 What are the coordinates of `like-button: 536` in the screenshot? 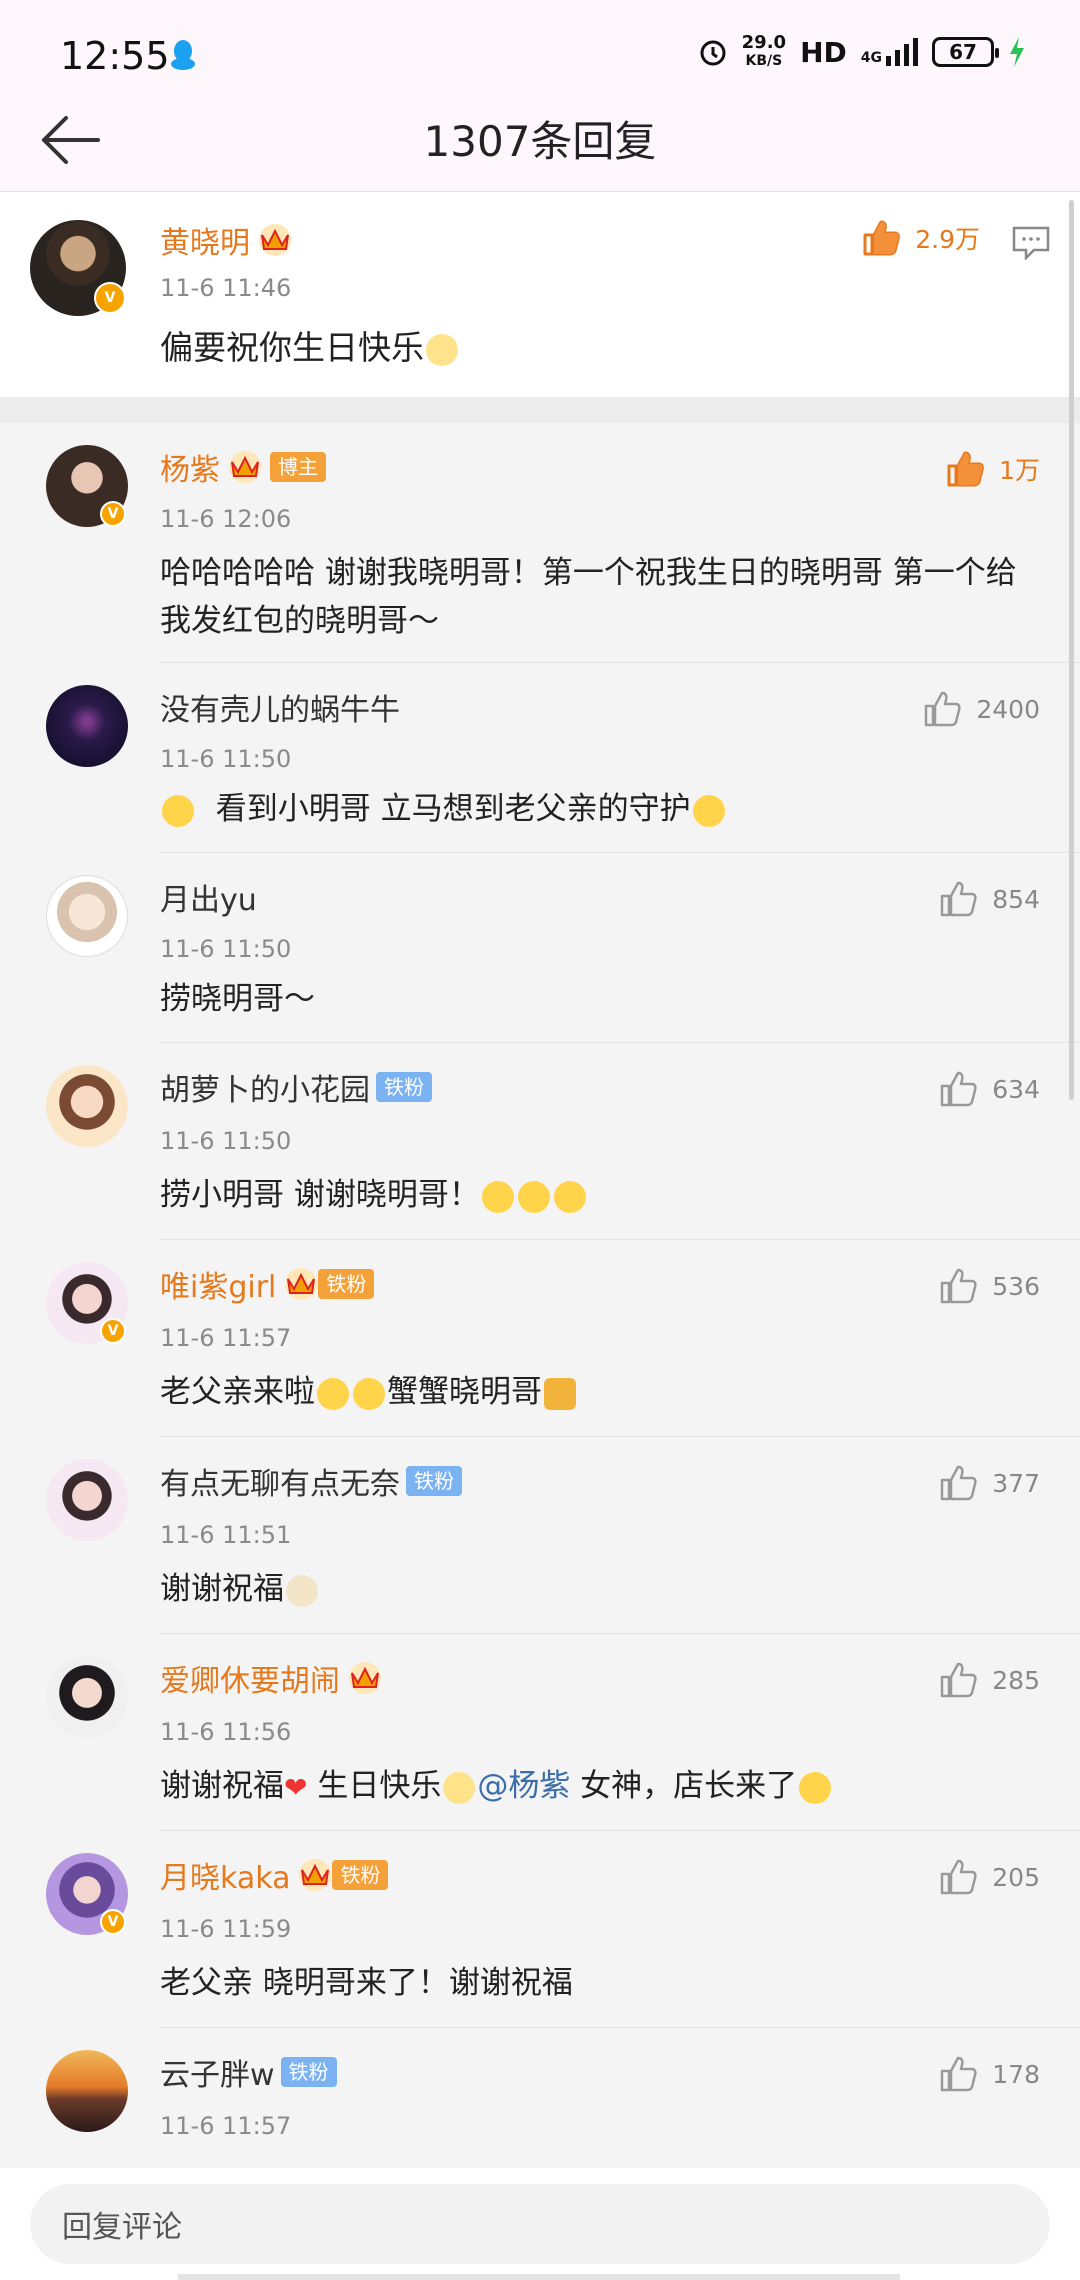 It's located at (989, 1286).